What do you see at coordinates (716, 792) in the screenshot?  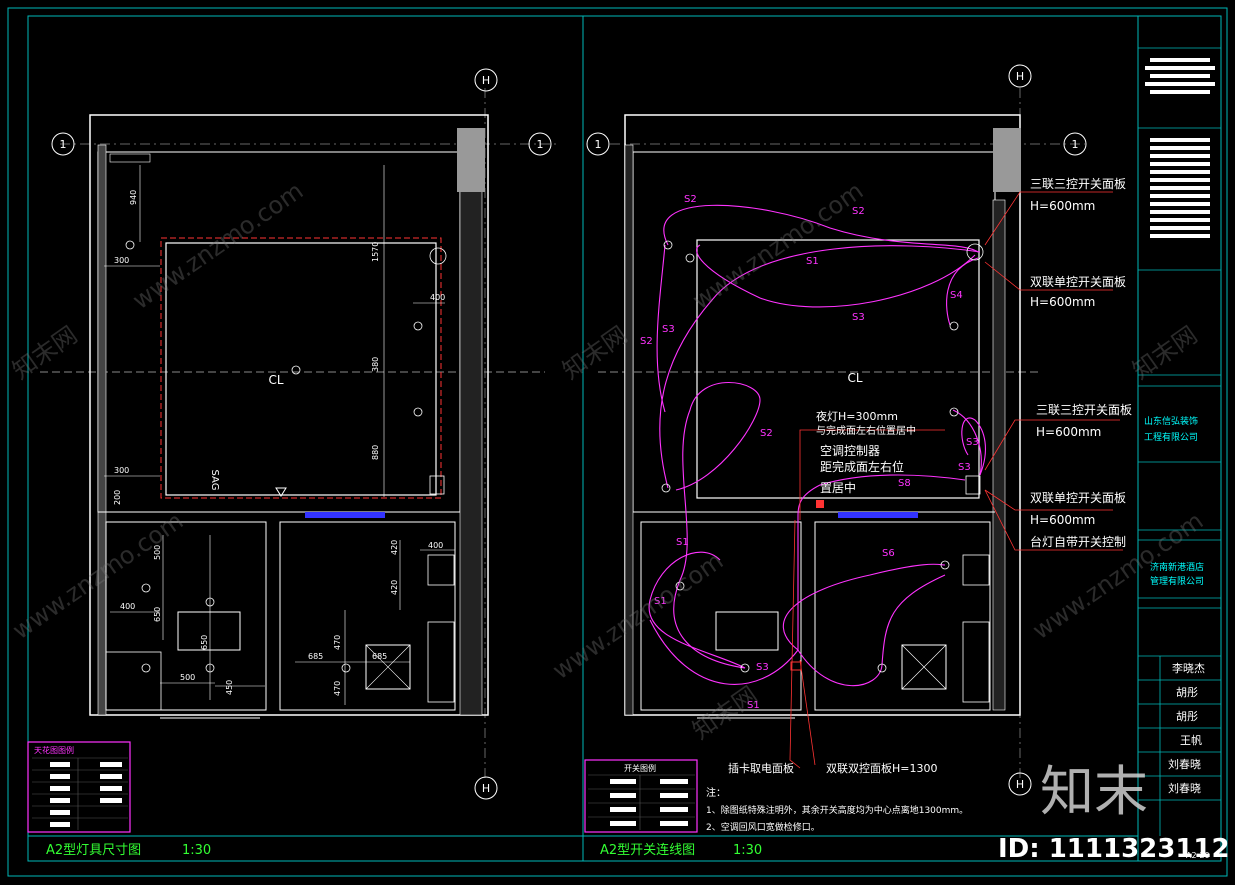 I see `notes-head: 注：` at bounding box center [716, 792].